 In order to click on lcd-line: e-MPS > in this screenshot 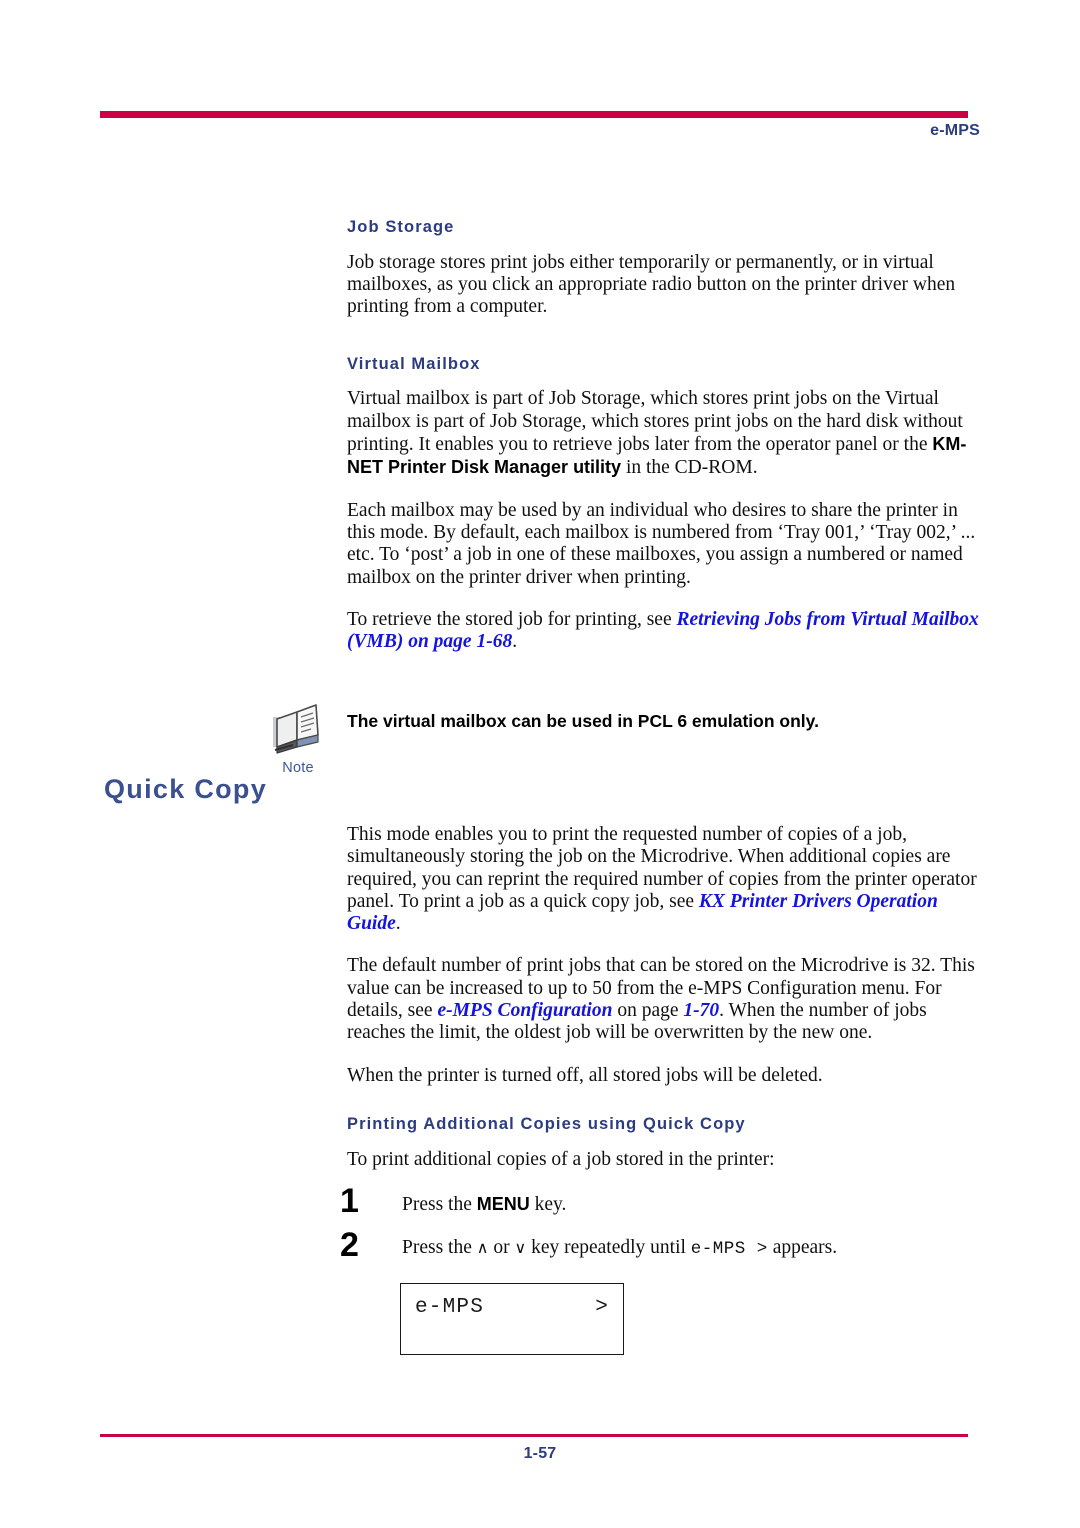, I will do `click(512, 1307)`.